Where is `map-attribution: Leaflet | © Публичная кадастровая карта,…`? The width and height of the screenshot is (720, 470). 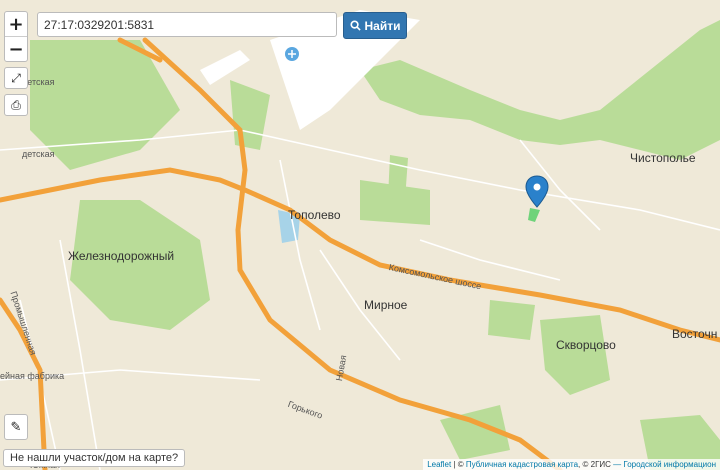
map-attribution: Leaflet | © Публичная кадастровая карта,… is located at coordinates (571, 464).